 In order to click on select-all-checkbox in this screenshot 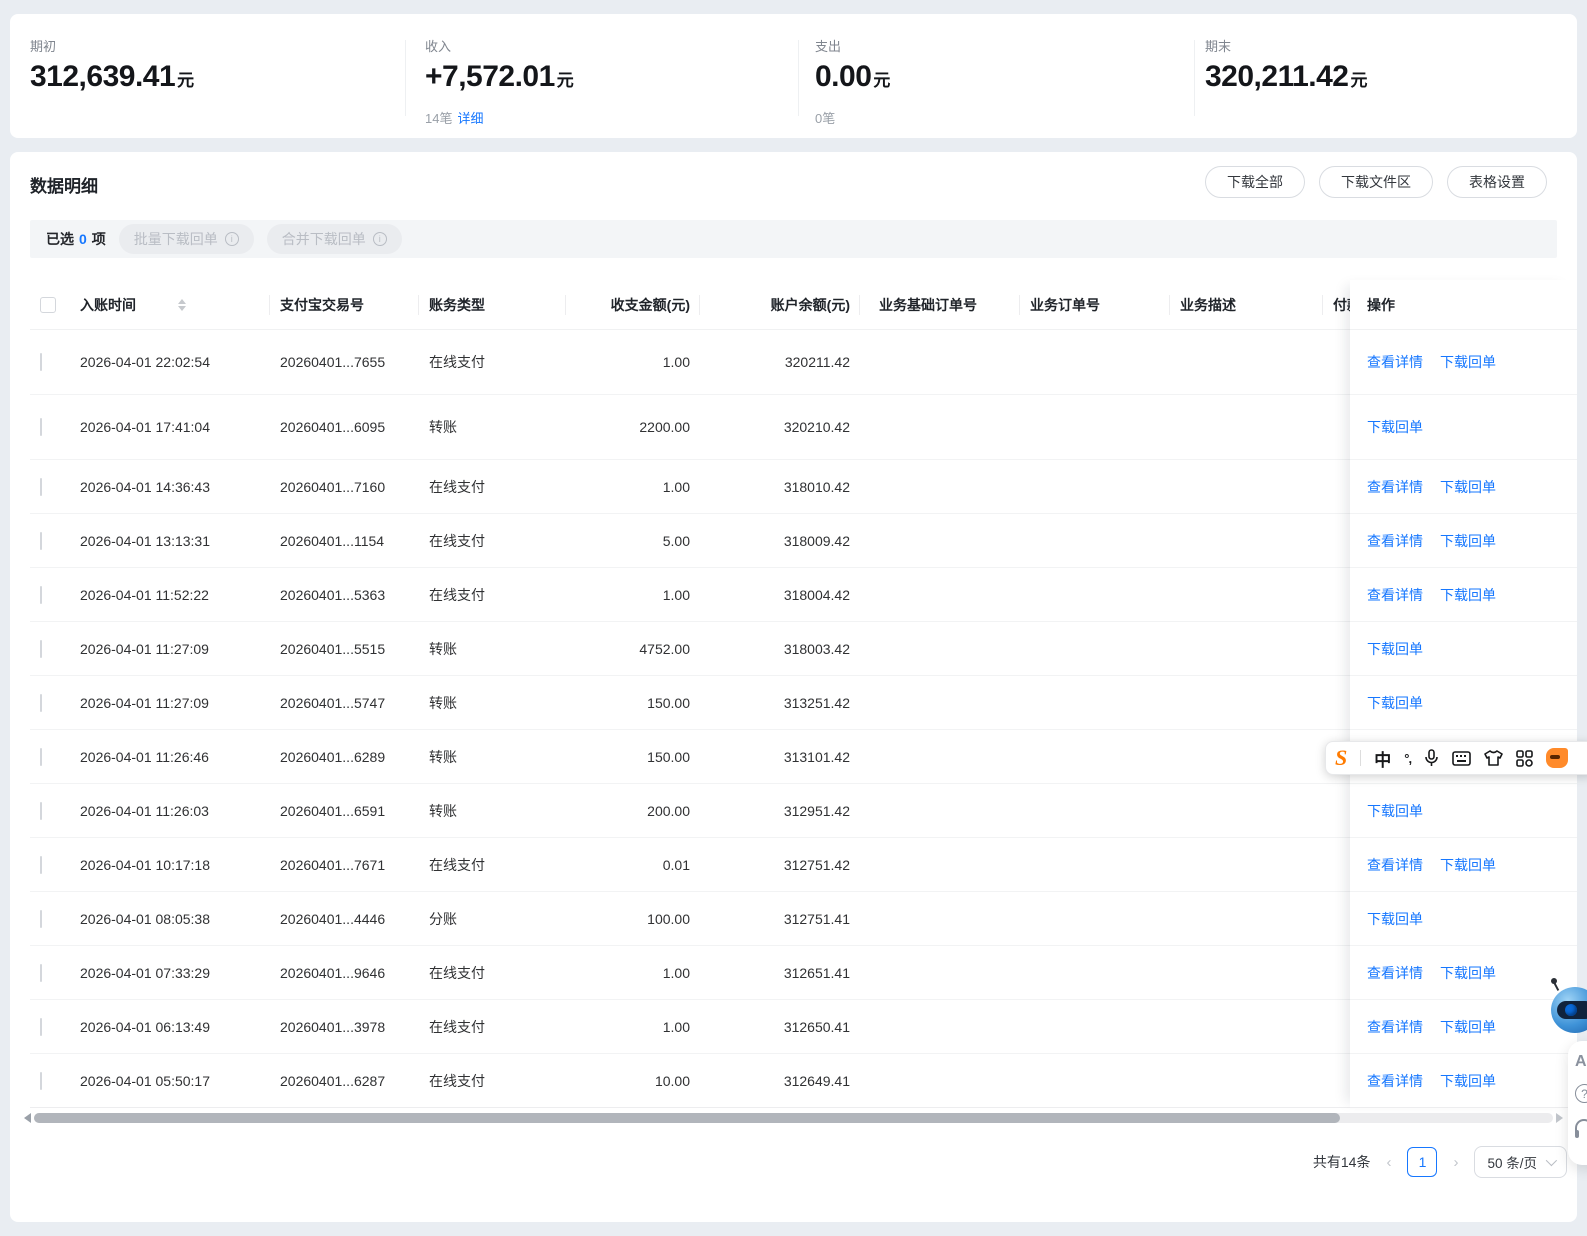, I will do `click(48, 305)`.